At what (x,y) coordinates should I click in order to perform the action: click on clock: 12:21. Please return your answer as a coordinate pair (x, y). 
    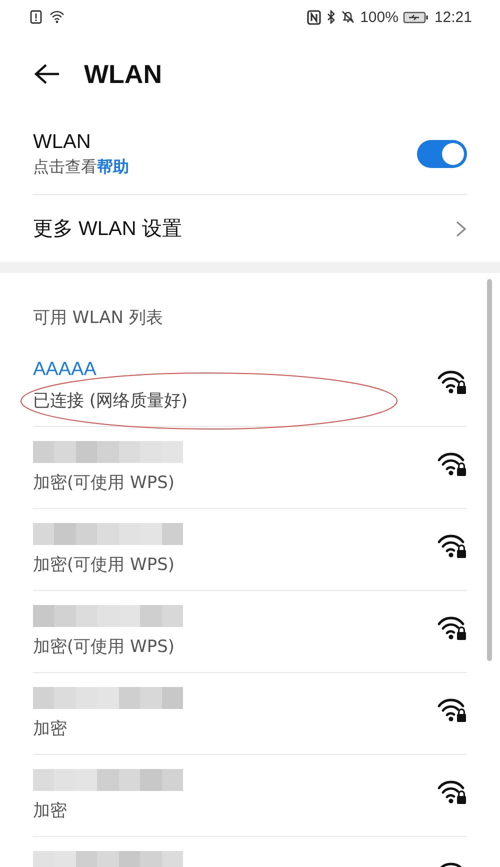
    Looking at the image, I should click on (453, 17).